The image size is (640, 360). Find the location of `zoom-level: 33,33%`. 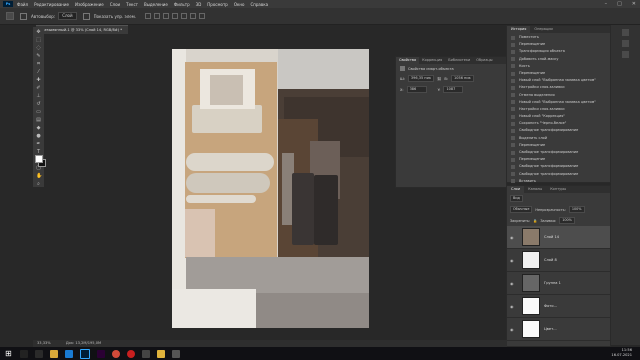

zoom-level: 33,33% is located at coordinates (44, 343).